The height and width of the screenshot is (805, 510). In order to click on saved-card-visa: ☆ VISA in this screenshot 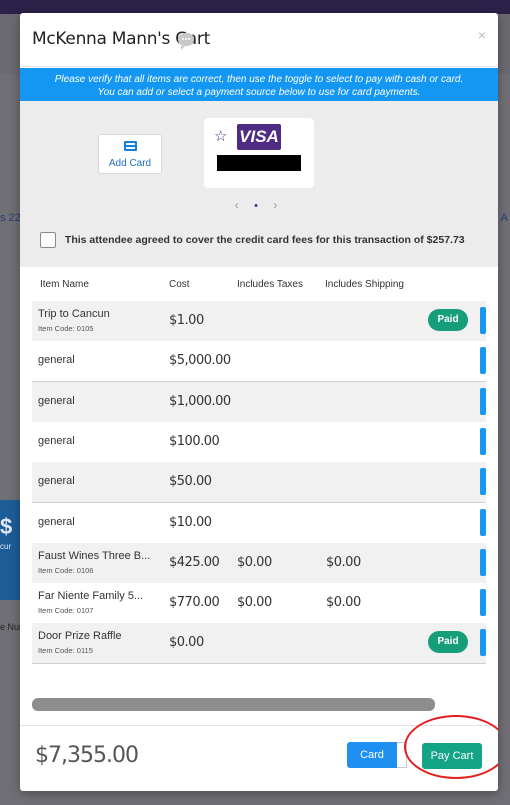, I will do `click(259, 153)`.